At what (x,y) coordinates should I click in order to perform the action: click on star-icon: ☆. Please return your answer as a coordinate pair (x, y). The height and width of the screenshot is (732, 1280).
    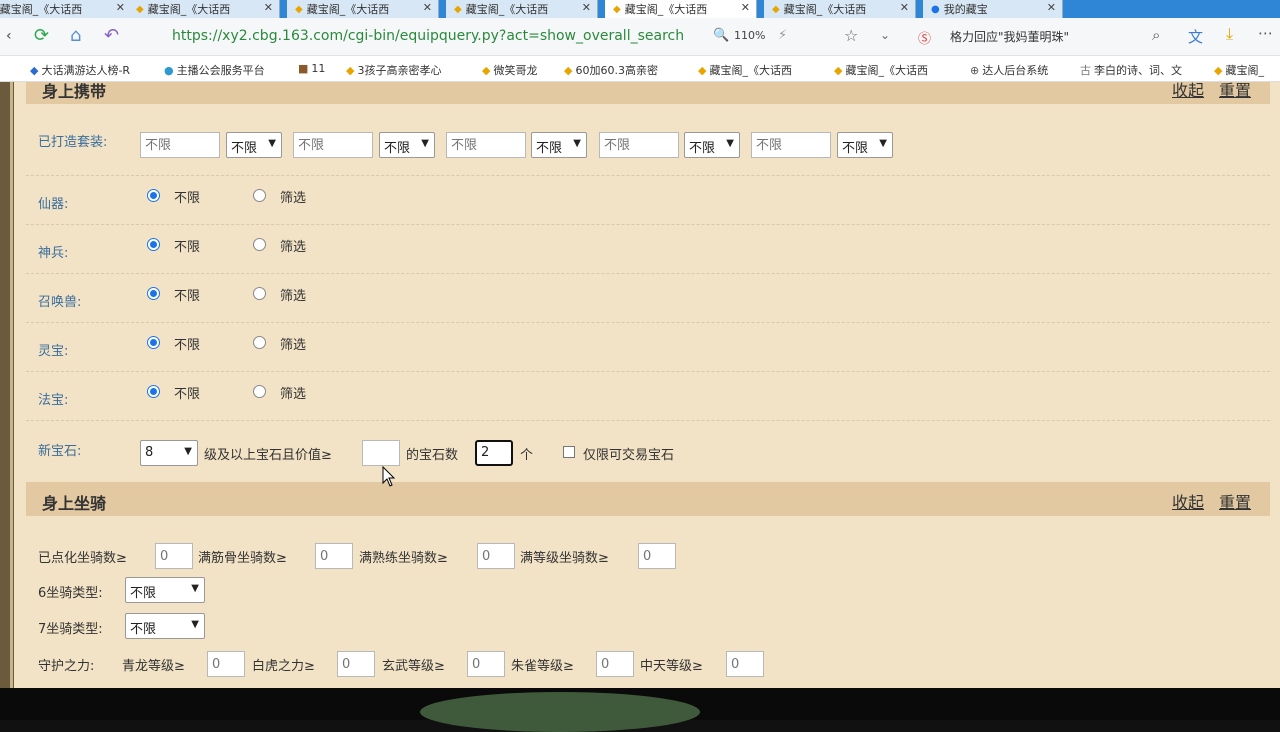
    Looking at the image, I should click on (851, 35).